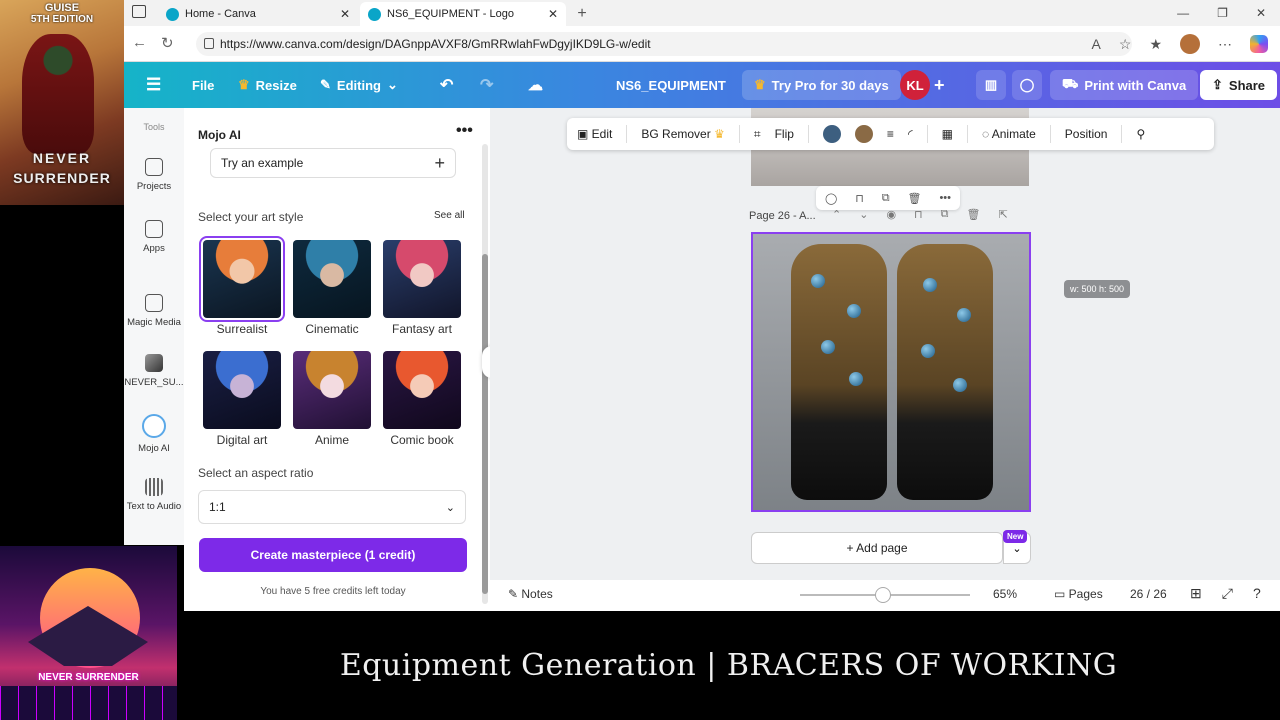  What do you see at coordinates (154, 237) in the screenshot?
I see `rail-item-apps: Apps` at bounding box center [154, 237].